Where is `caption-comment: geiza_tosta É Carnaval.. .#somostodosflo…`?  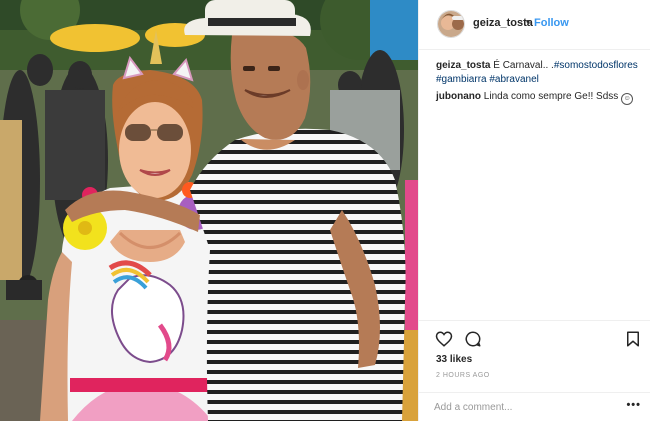 caption-comment: geiza_tosta É Carnaval.. .#somostodosflo… is located at coordinates (539, 73).